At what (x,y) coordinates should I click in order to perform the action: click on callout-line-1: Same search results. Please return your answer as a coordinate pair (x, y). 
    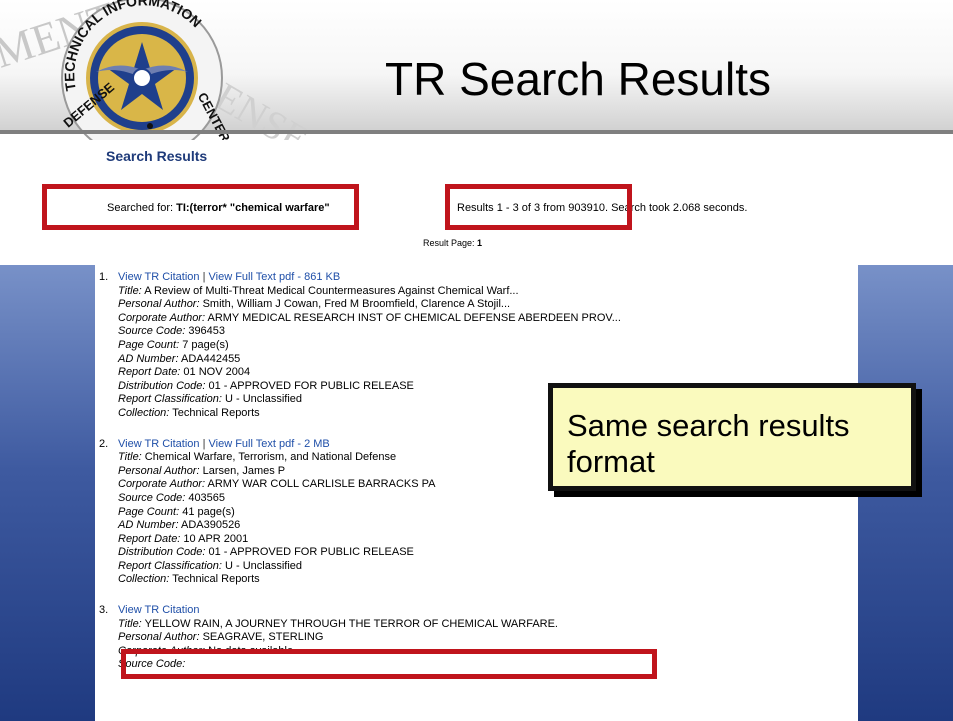
    Looking at the image, I should click on (708, 425).